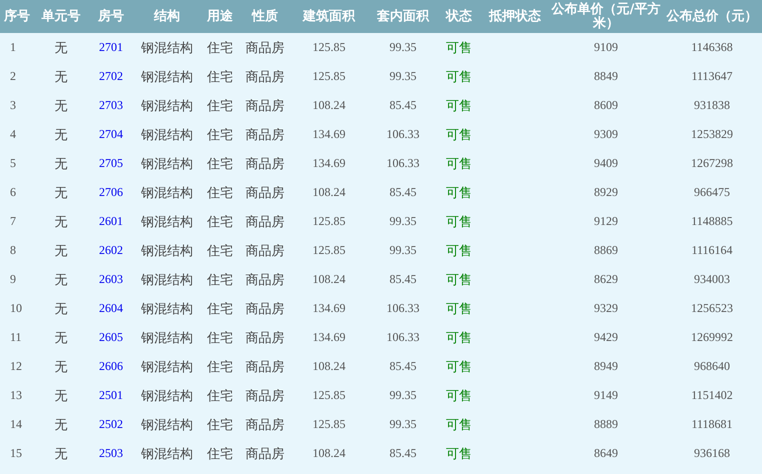 This screenshot has height=474, width=762. I want to click on table-cell: 9109, so click(606, 47).